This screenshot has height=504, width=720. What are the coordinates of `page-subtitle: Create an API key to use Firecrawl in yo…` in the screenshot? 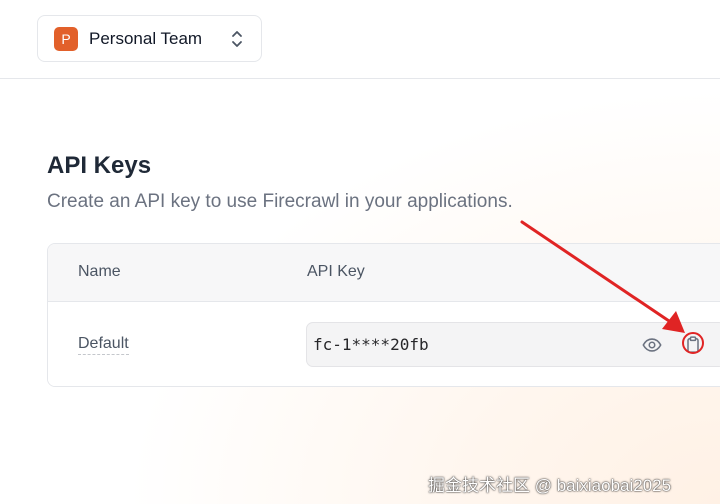 It's located at (280, 201).